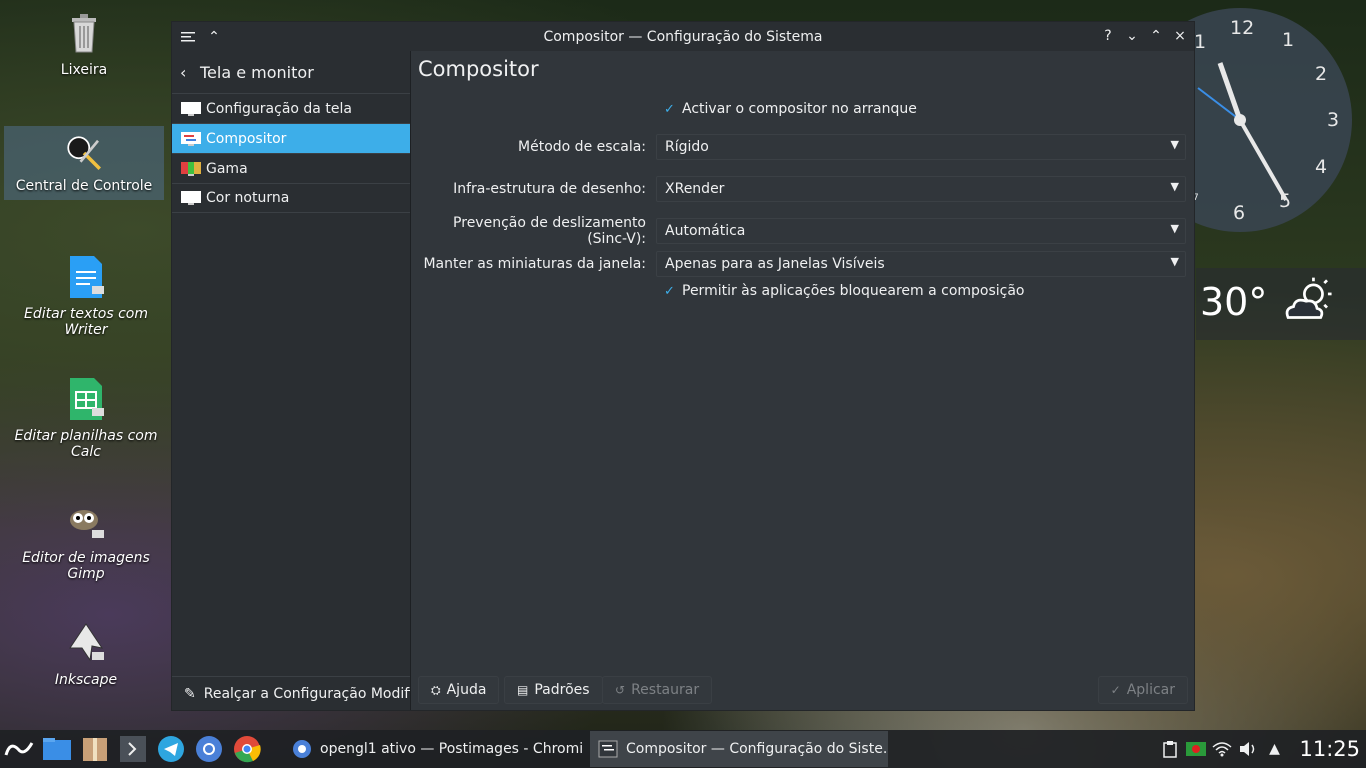 The image size is (1366, 768). What do you see at coordinates (86, 444) in the screenshot?
I see `desktop-icon-label: Editar planilhas com Calc` at bounding box center [86, 444].